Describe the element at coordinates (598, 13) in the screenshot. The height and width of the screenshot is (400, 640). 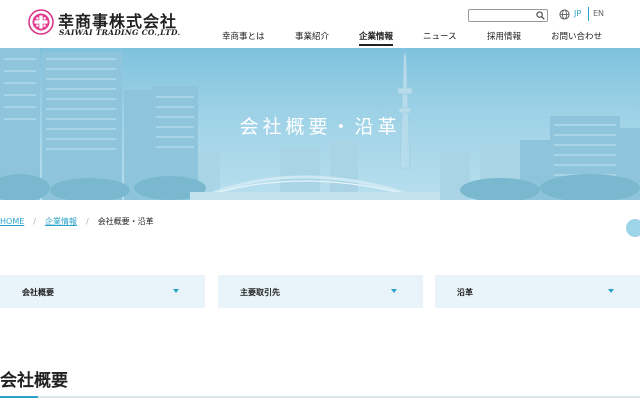
I see `lang-en-link: EN` at that location.